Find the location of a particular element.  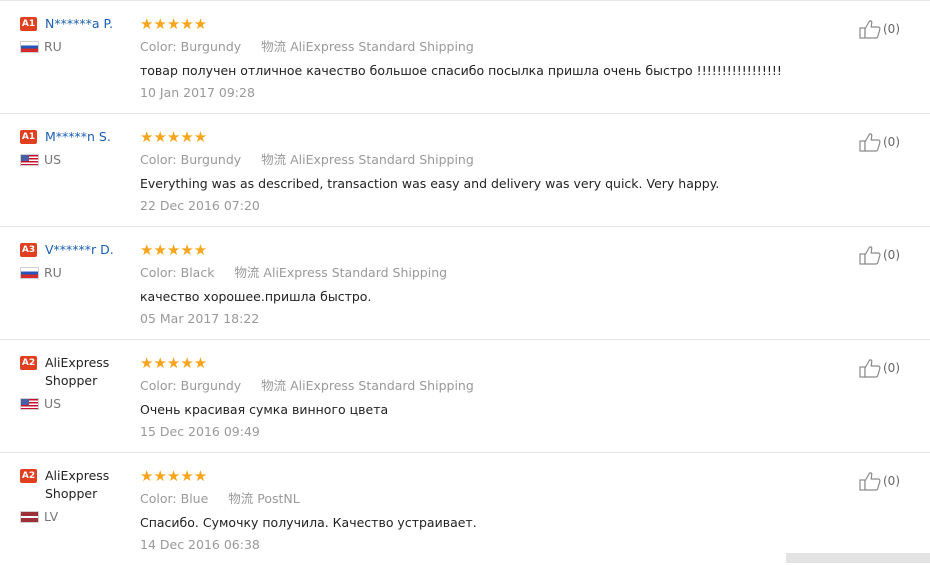

horizontal-scrollbar is located at coordinates (858, 558).